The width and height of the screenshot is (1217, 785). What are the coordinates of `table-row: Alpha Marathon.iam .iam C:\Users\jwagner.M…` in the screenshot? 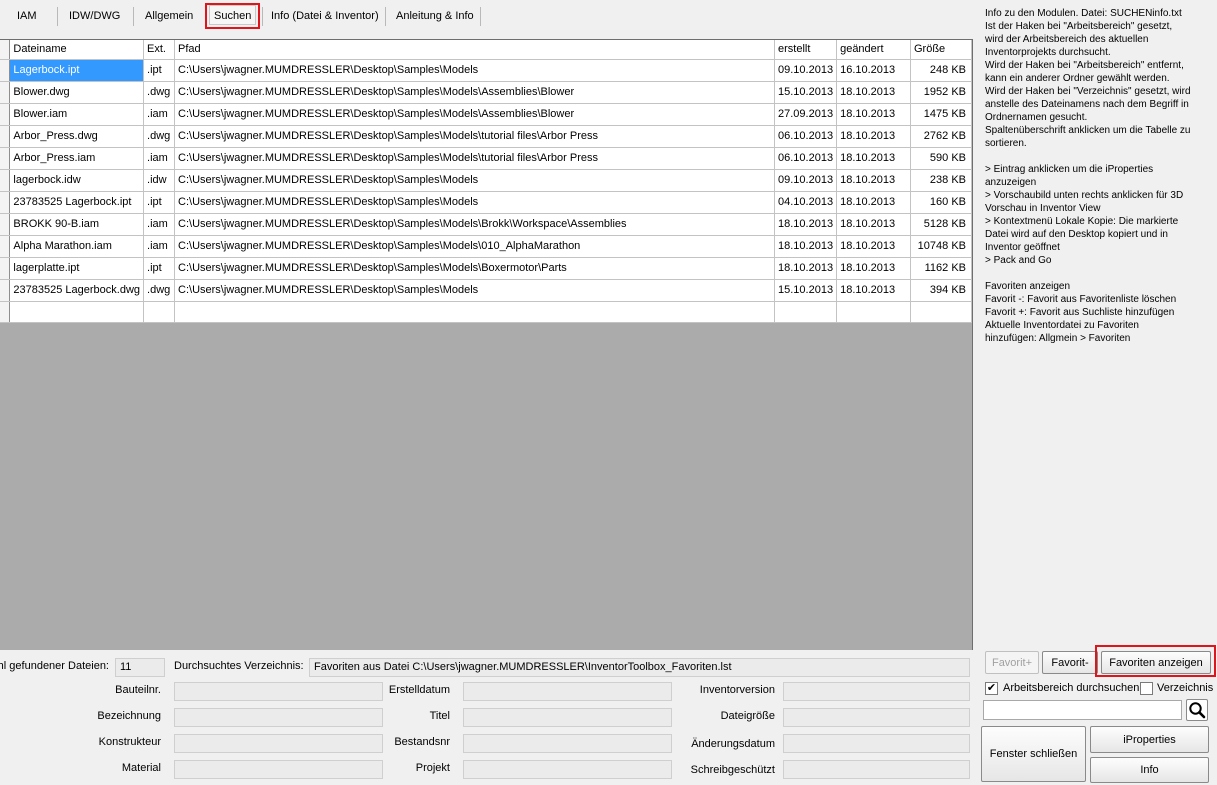 It's located at (486, 246).